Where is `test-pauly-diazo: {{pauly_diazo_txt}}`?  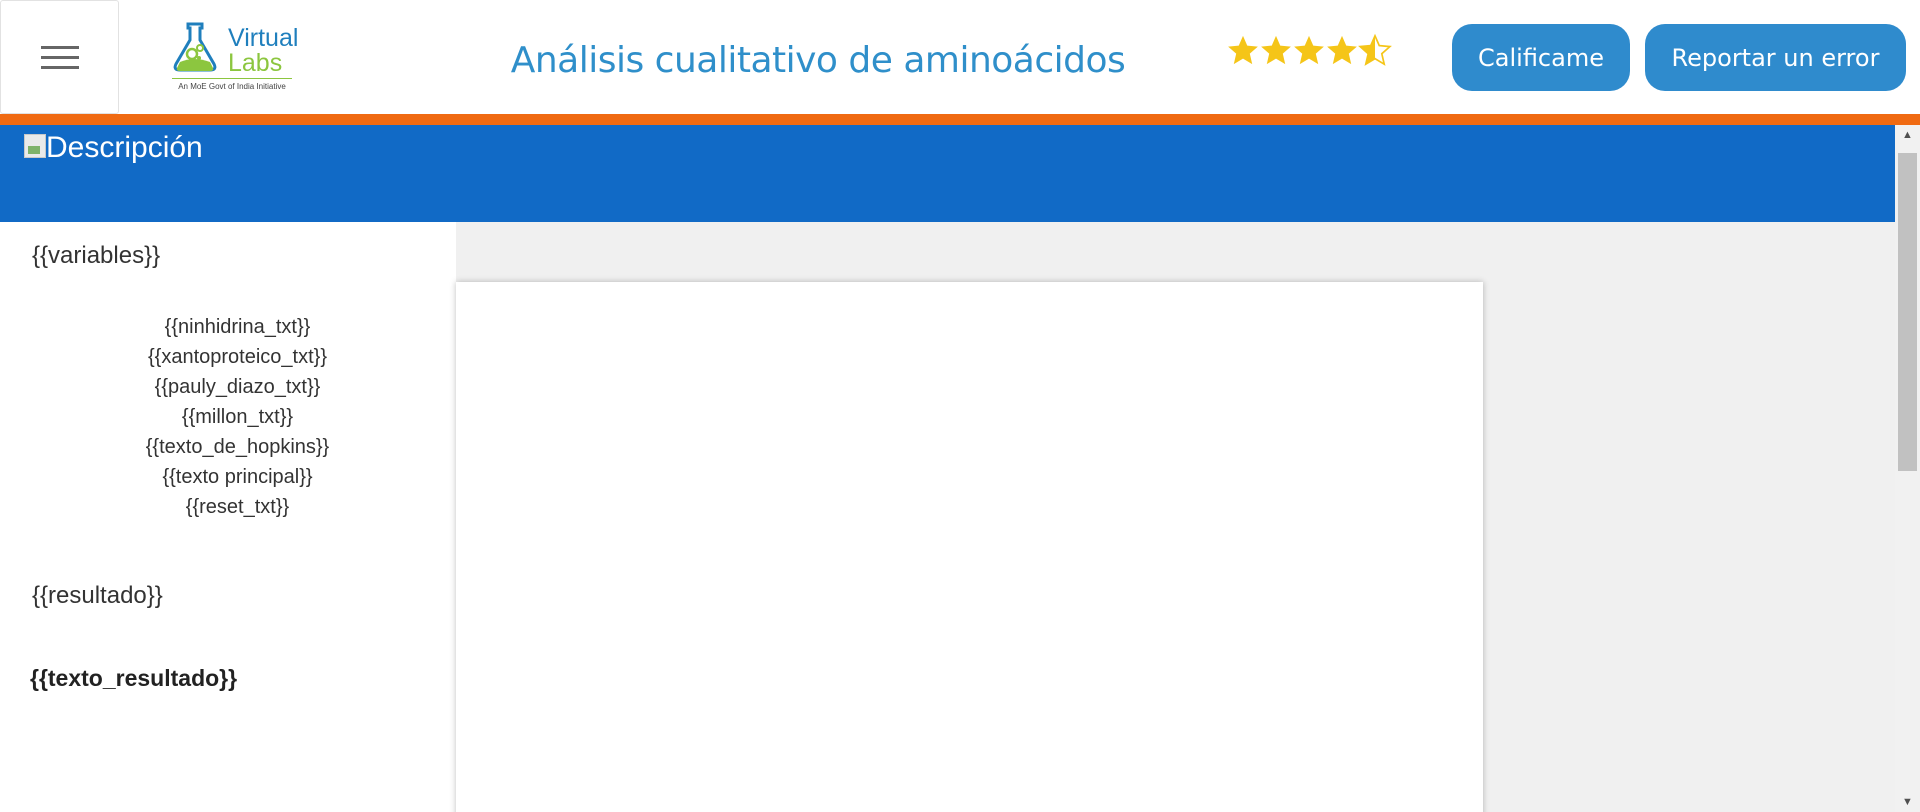
test-pauly-diazo: {{pauly_diazo_txt}} is located at coordinates (237, 387).